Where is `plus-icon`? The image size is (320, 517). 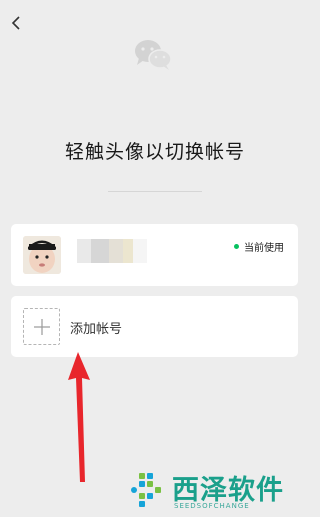 plus-icon is located at coordinates (41, 326).